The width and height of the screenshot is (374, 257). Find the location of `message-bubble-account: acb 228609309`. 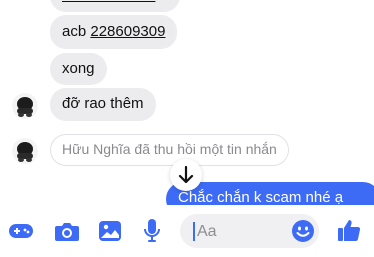

message-bubble-account: acb 228609309 is located at coordinates (114, 32).